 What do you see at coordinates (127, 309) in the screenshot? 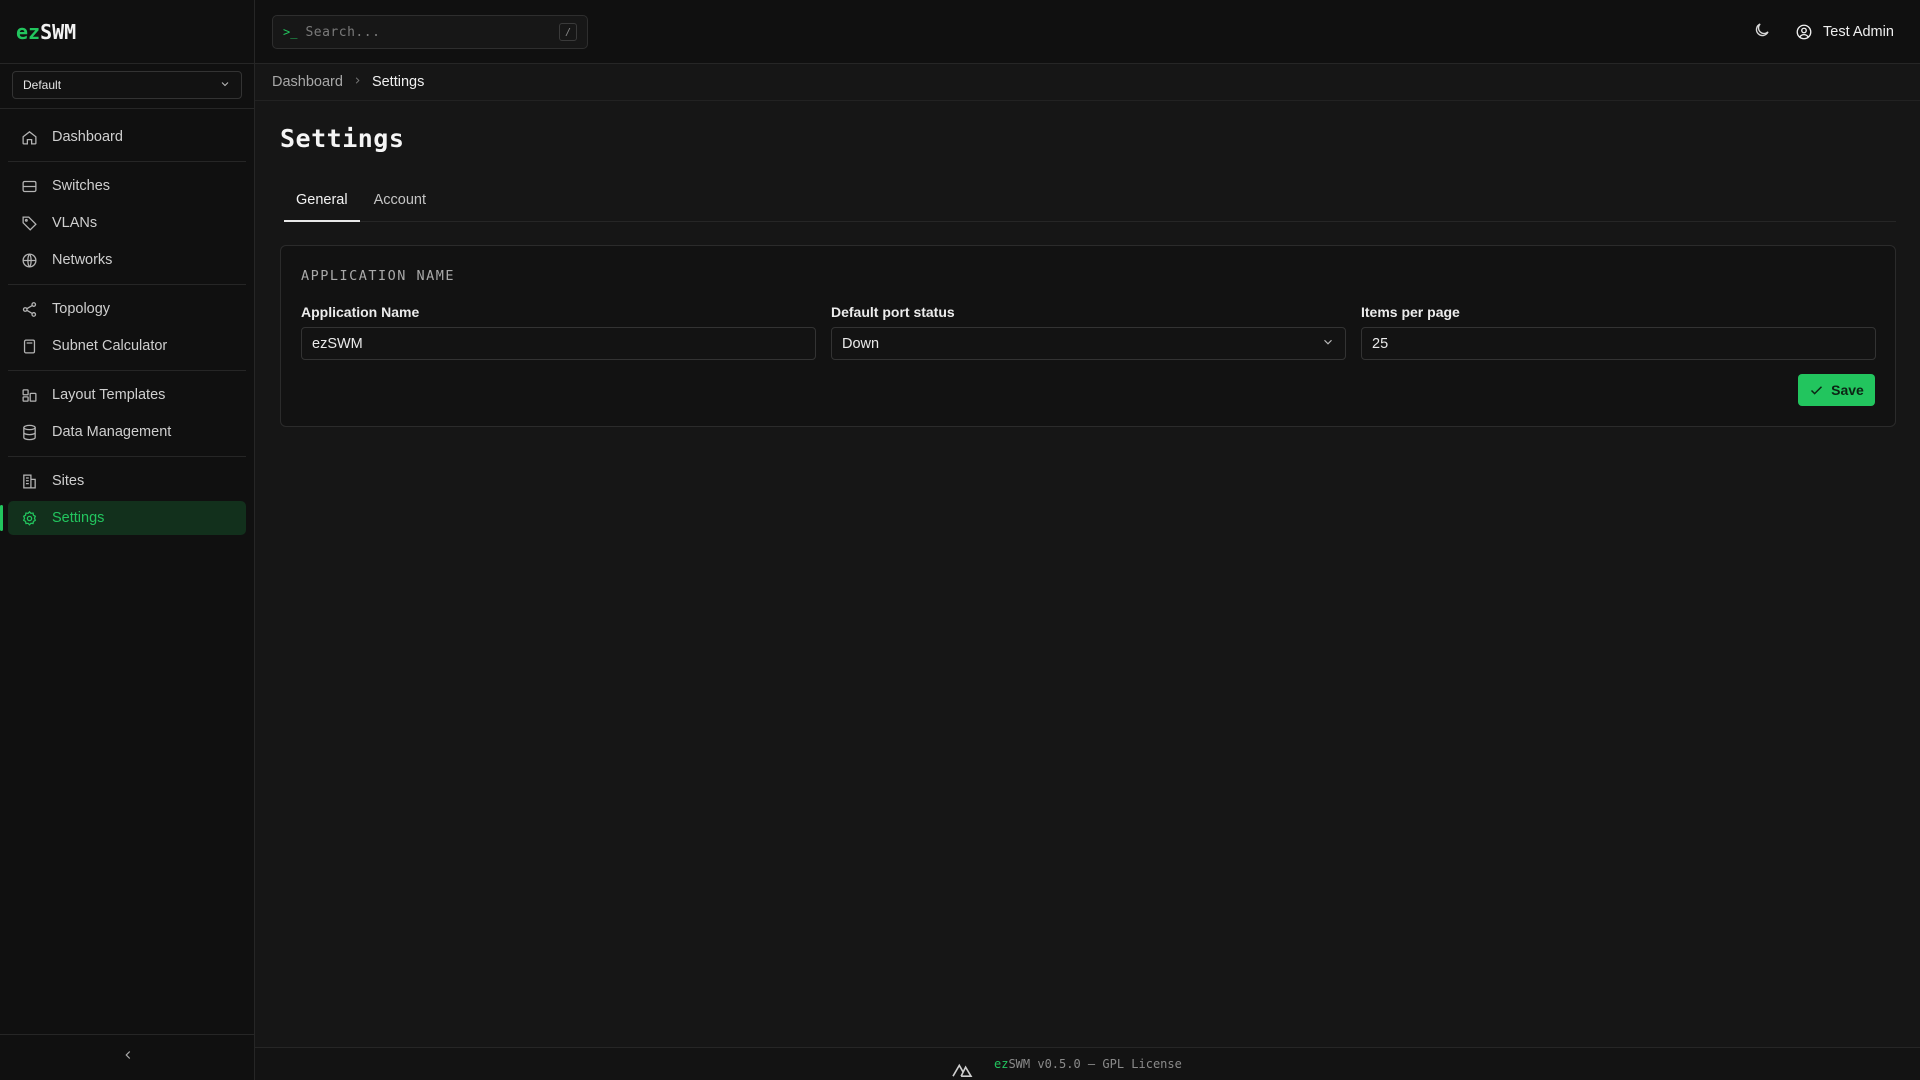
I see `sidebar-item-topology: Topology` at bounding box center [127, 309].